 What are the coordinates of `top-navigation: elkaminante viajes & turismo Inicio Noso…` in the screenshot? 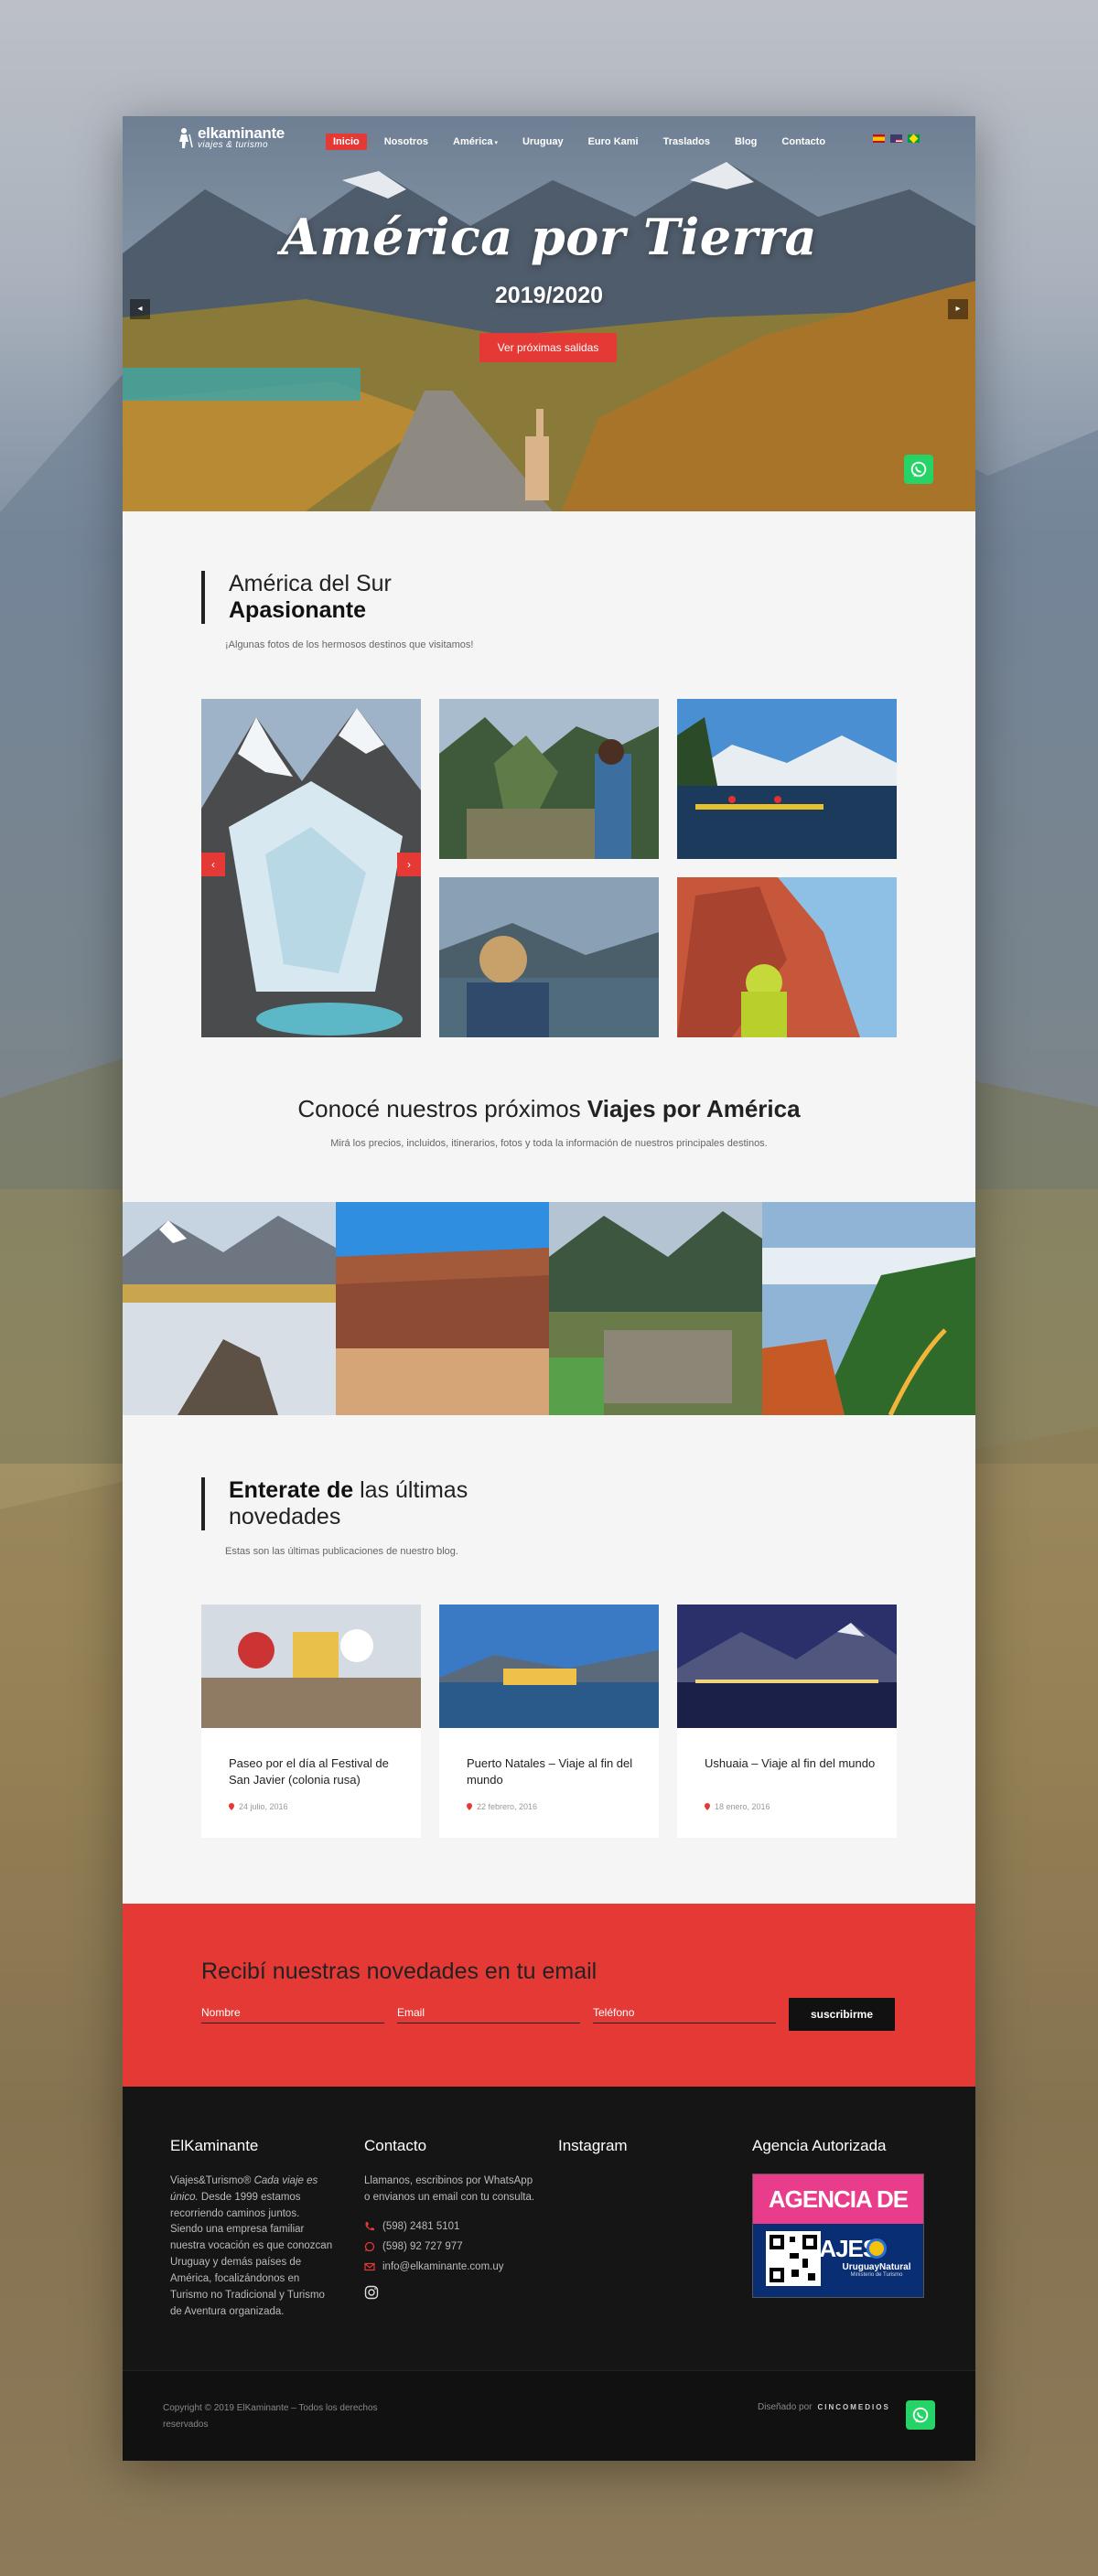 It's located at (549, 143).